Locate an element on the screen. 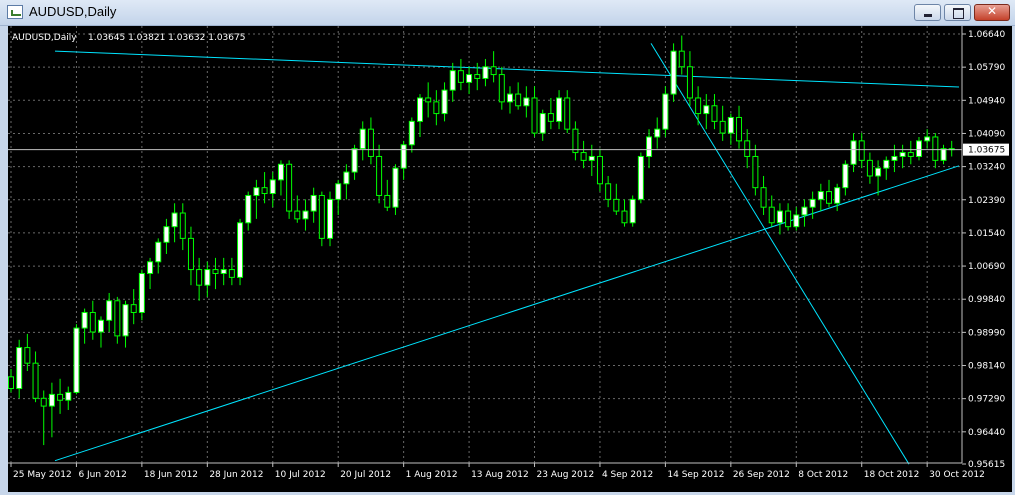  minimize-button is located at coordinates (927, 12).